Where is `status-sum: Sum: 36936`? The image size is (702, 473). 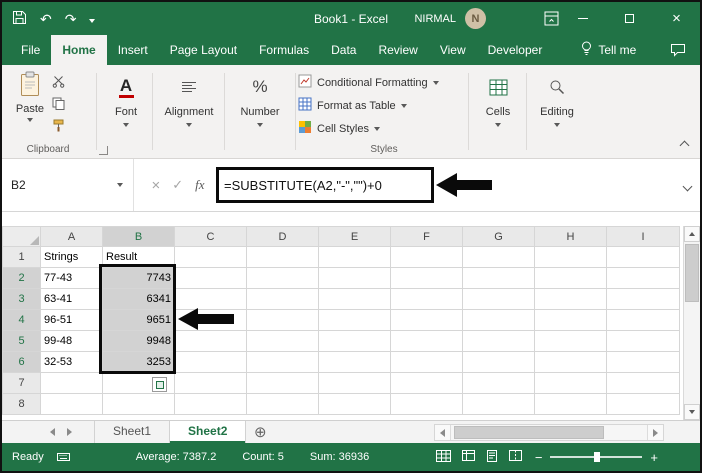
status-sum: Sum: 36936 is located at coordinates (339, 457).